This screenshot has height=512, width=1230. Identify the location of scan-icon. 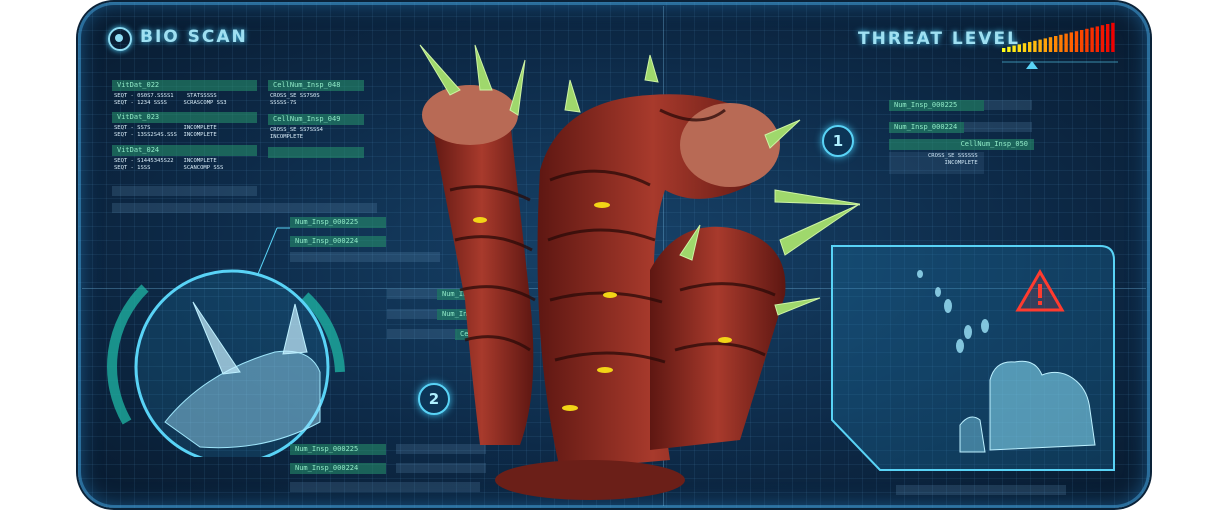
(120, 39).